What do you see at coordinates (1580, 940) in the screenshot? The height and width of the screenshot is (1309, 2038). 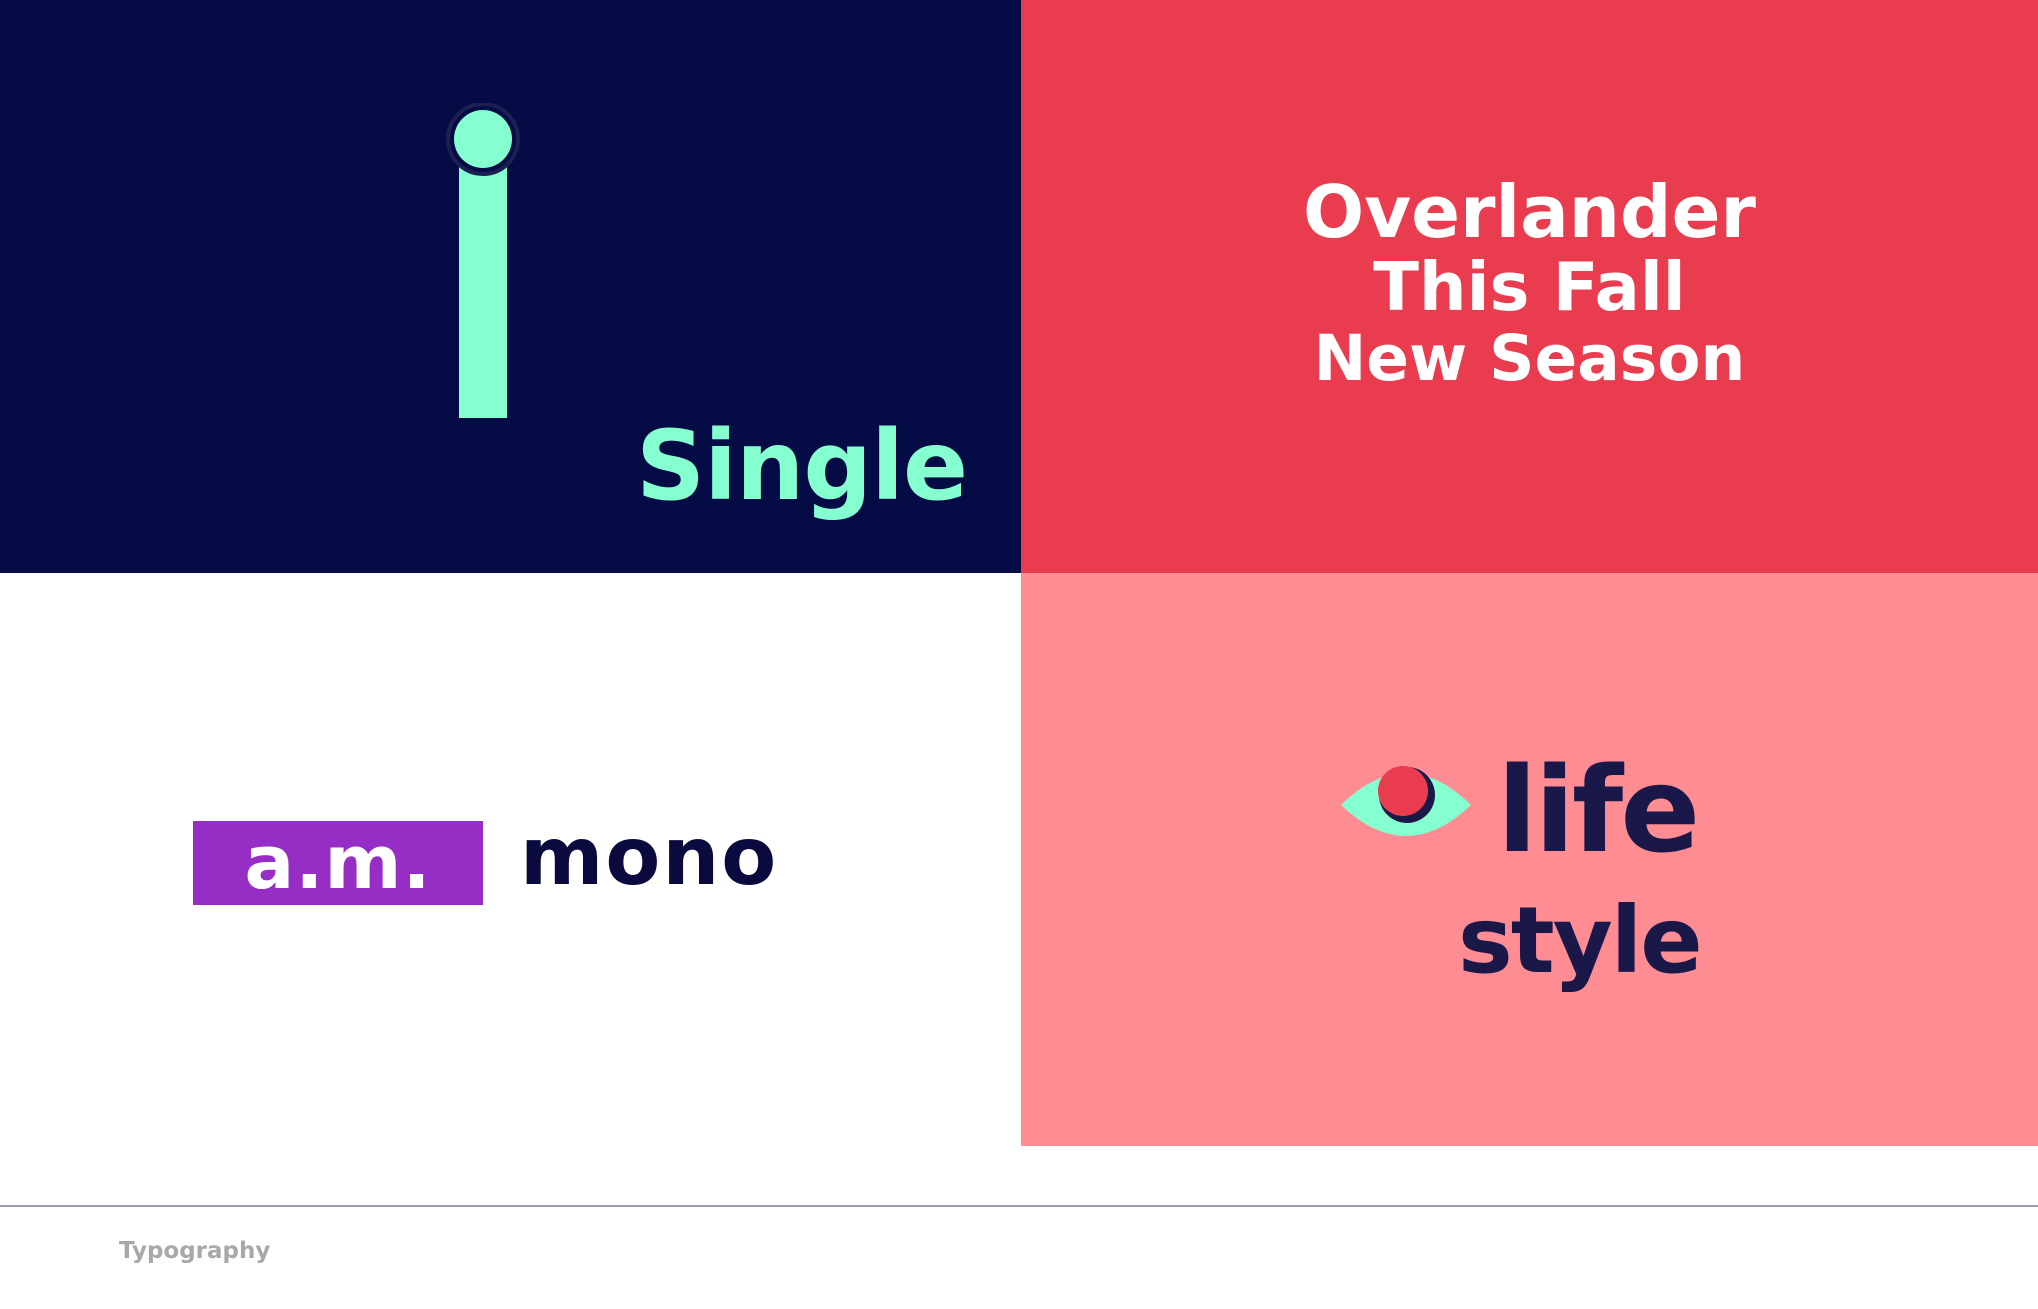 I see `style-word: style` at bounding box center [1580, 940].